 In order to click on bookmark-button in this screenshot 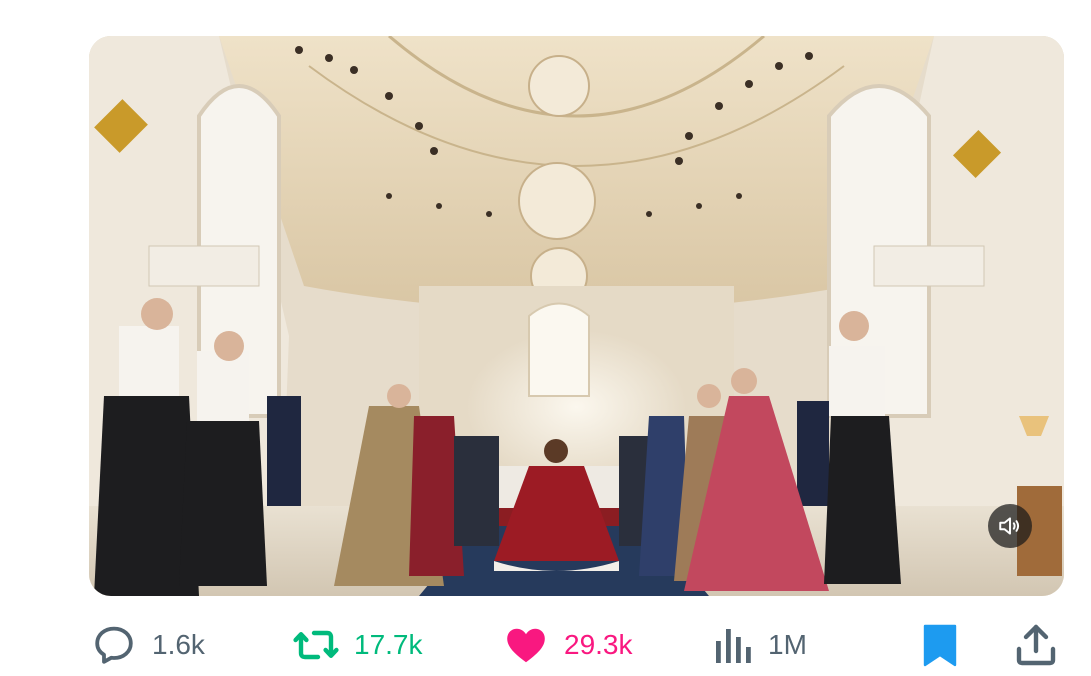, I will do `click(940, 645)`.